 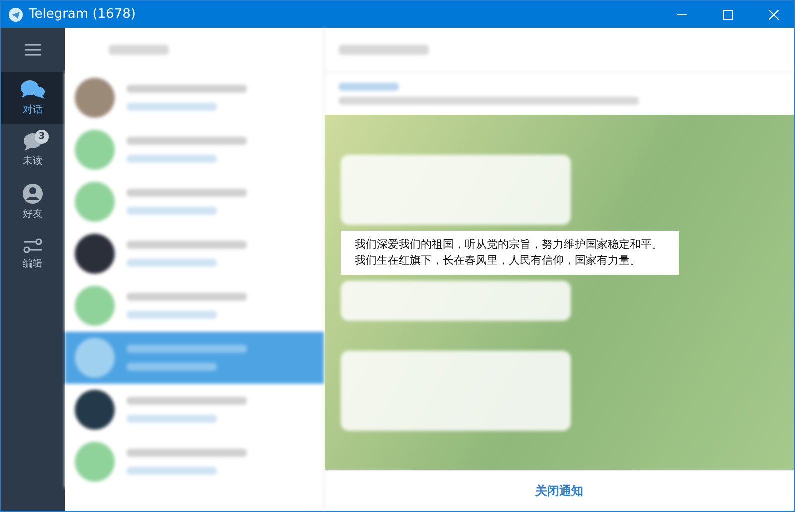 I want to click on close-icon, so click(x=774, y=15).